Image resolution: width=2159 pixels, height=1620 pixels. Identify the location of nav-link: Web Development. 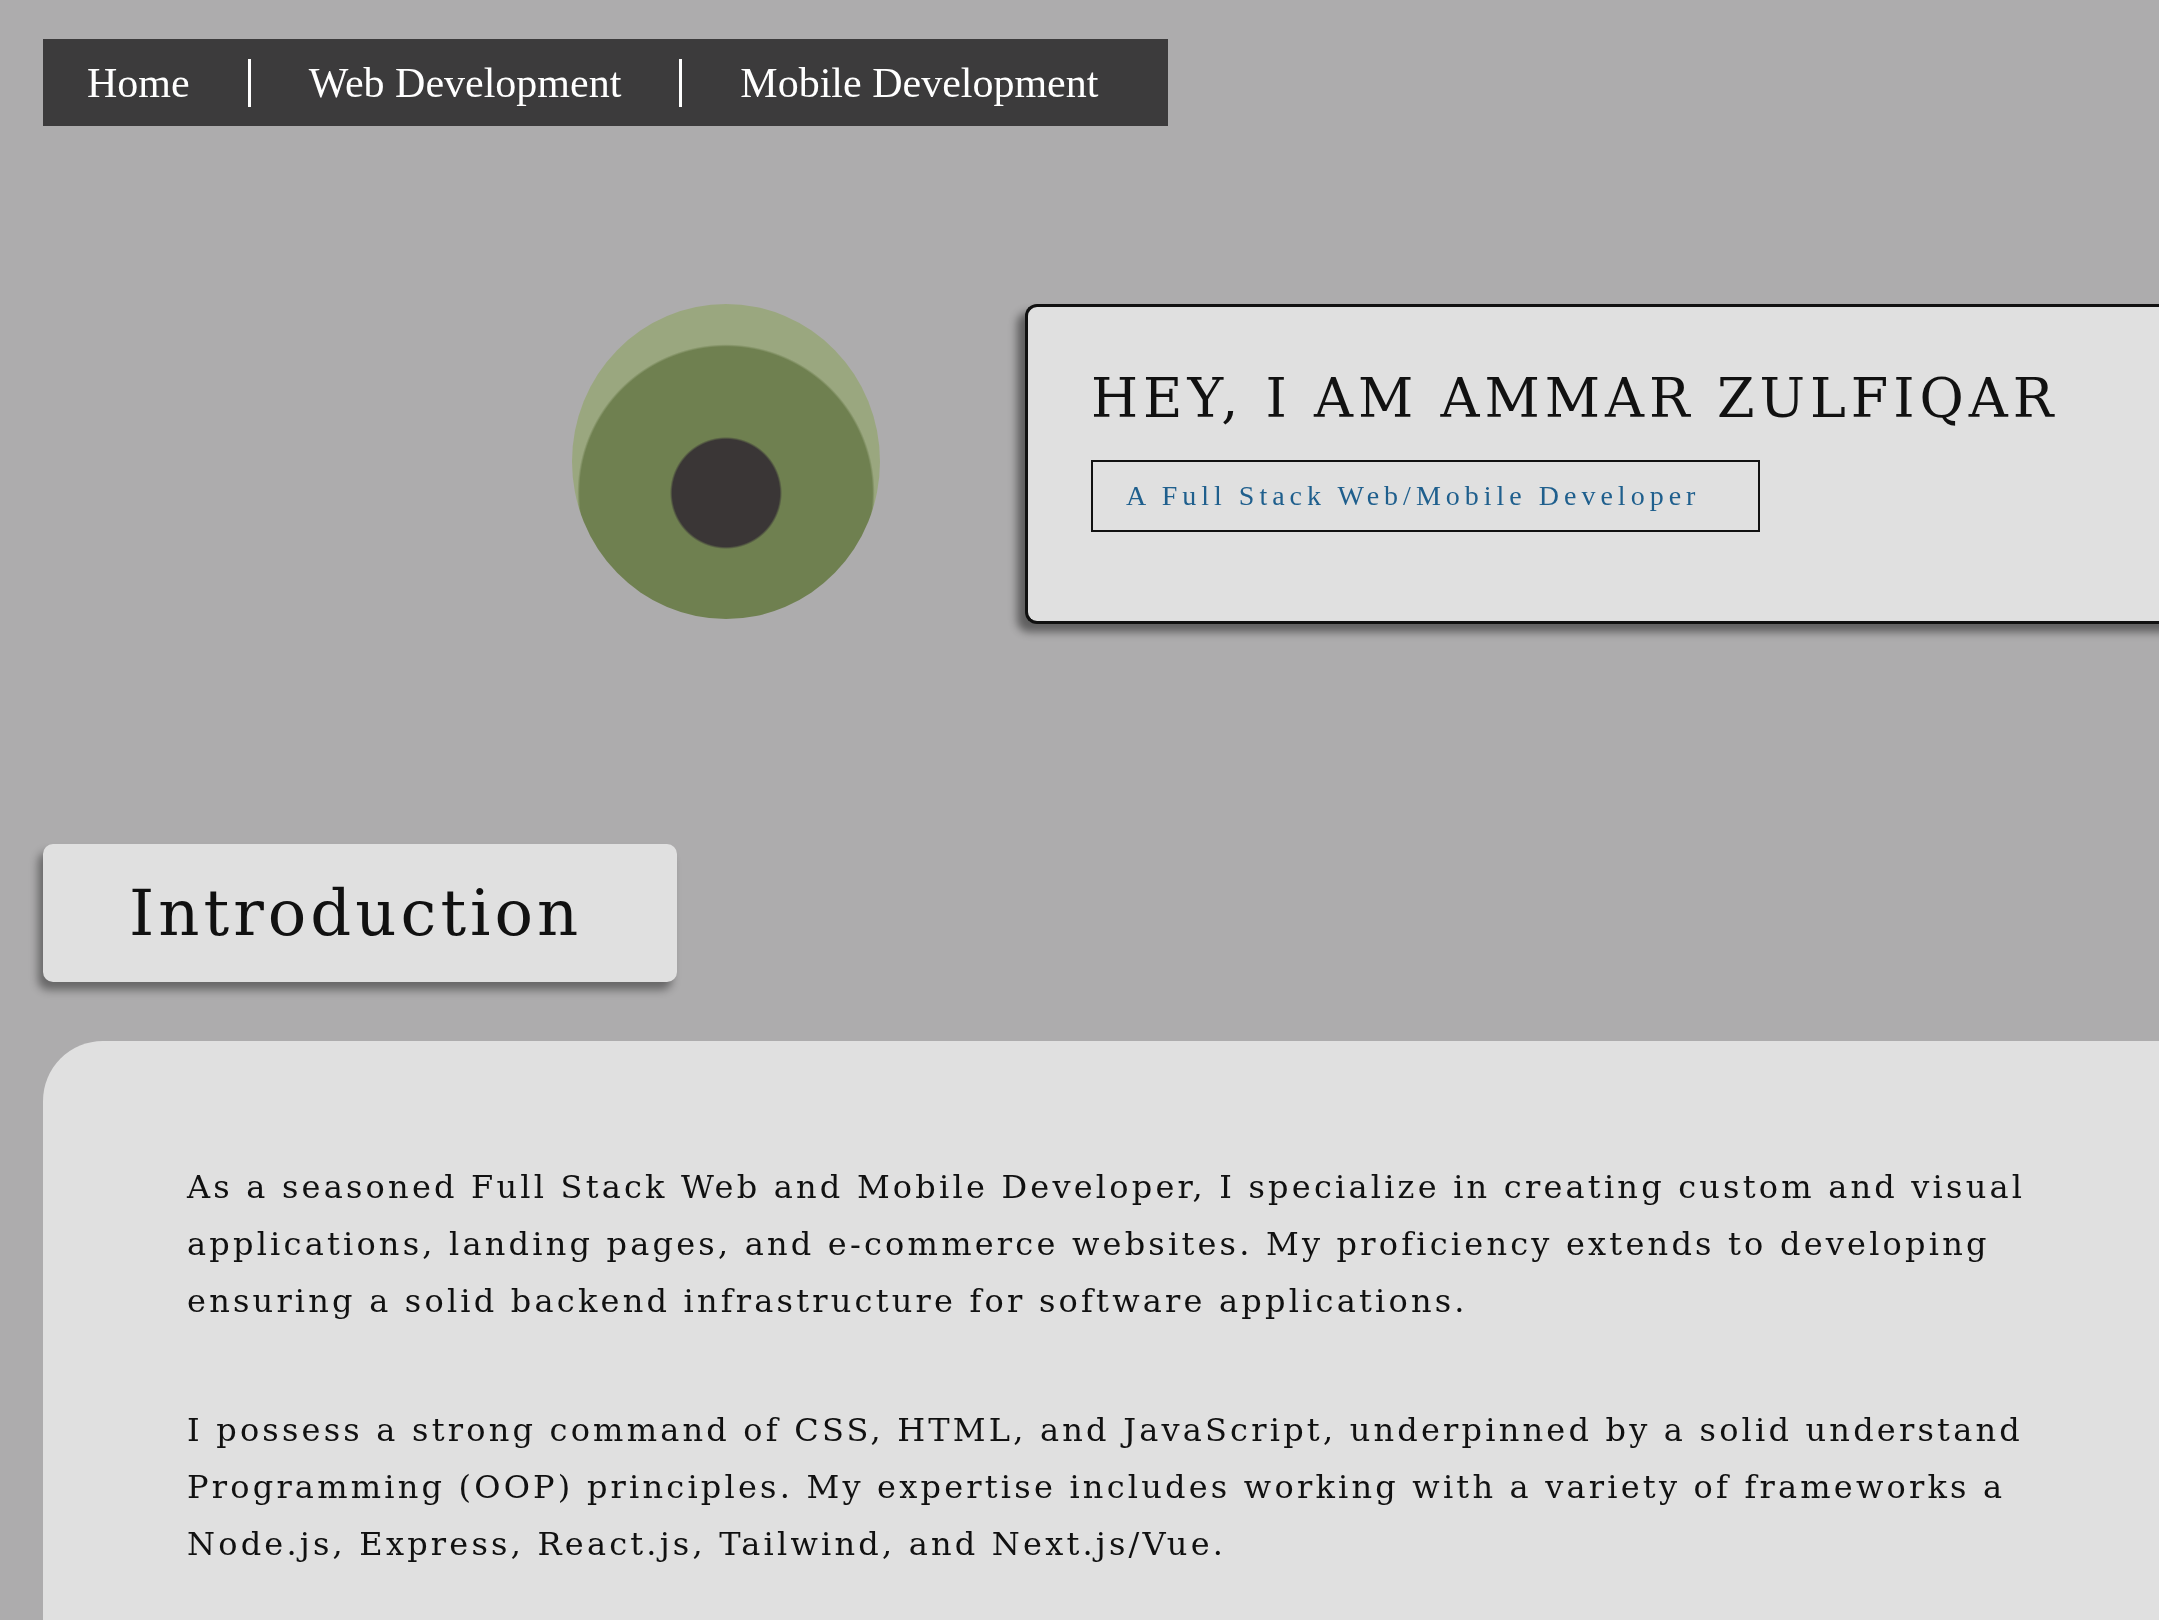
(465, 82).